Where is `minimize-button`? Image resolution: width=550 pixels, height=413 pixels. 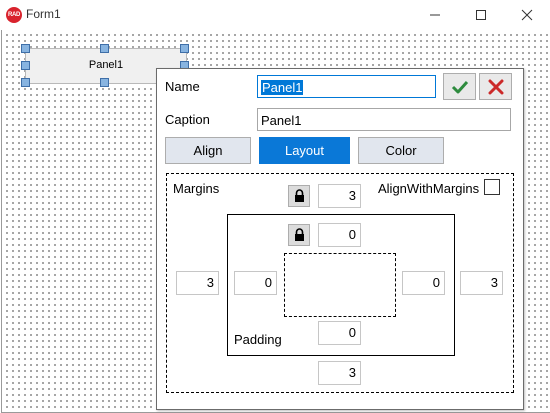
minimize-button is located at coordinates (435, 15).